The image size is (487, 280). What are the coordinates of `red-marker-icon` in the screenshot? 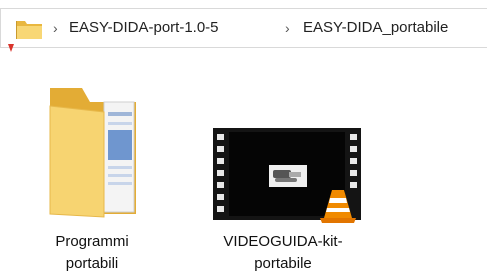 It's located at (11, 48).